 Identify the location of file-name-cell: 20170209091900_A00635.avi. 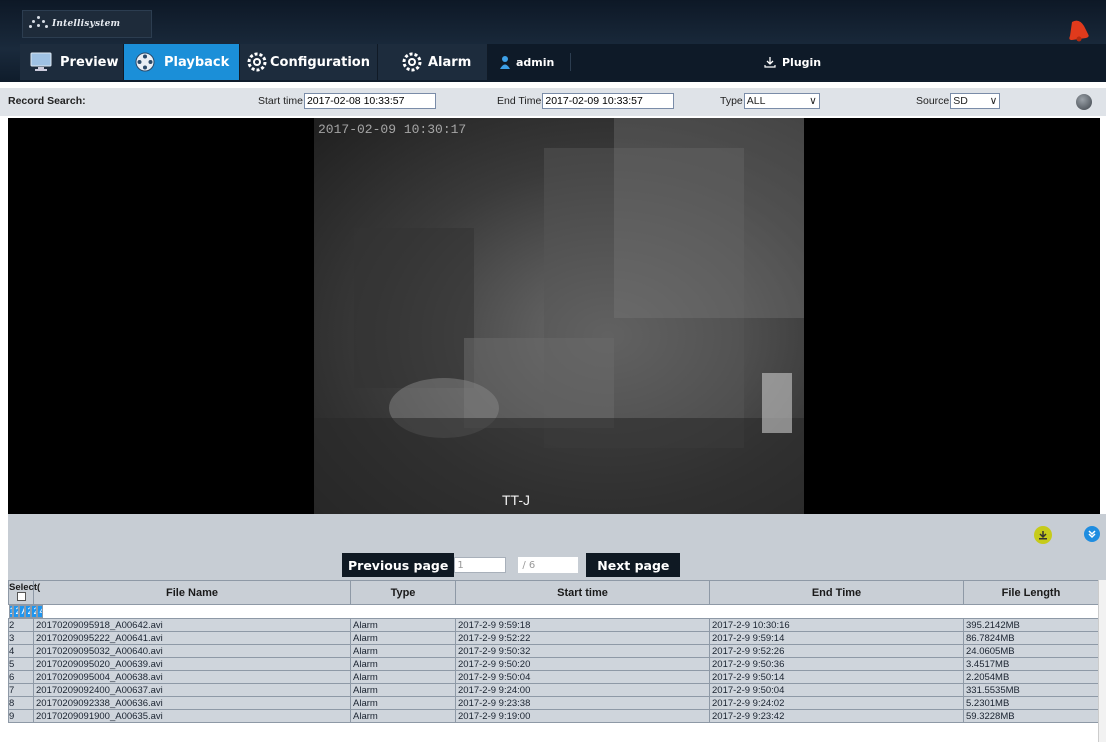
(192, 716).